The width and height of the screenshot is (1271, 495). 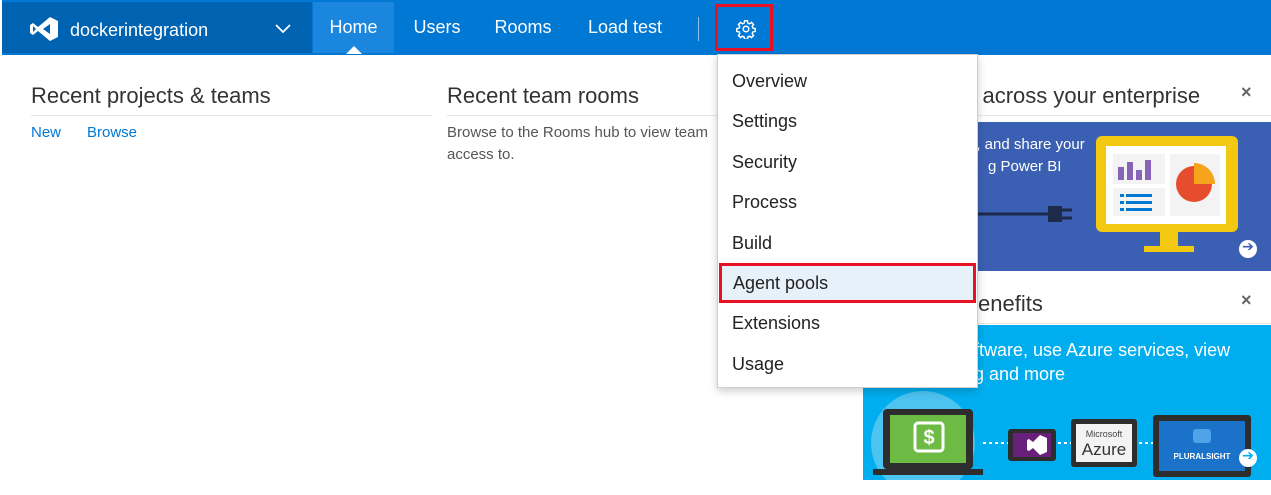 What do you see at coordinates (523, 27) in the screenshot?
I see `nav-rooms: Rooms` at bounding box center [523, 27].